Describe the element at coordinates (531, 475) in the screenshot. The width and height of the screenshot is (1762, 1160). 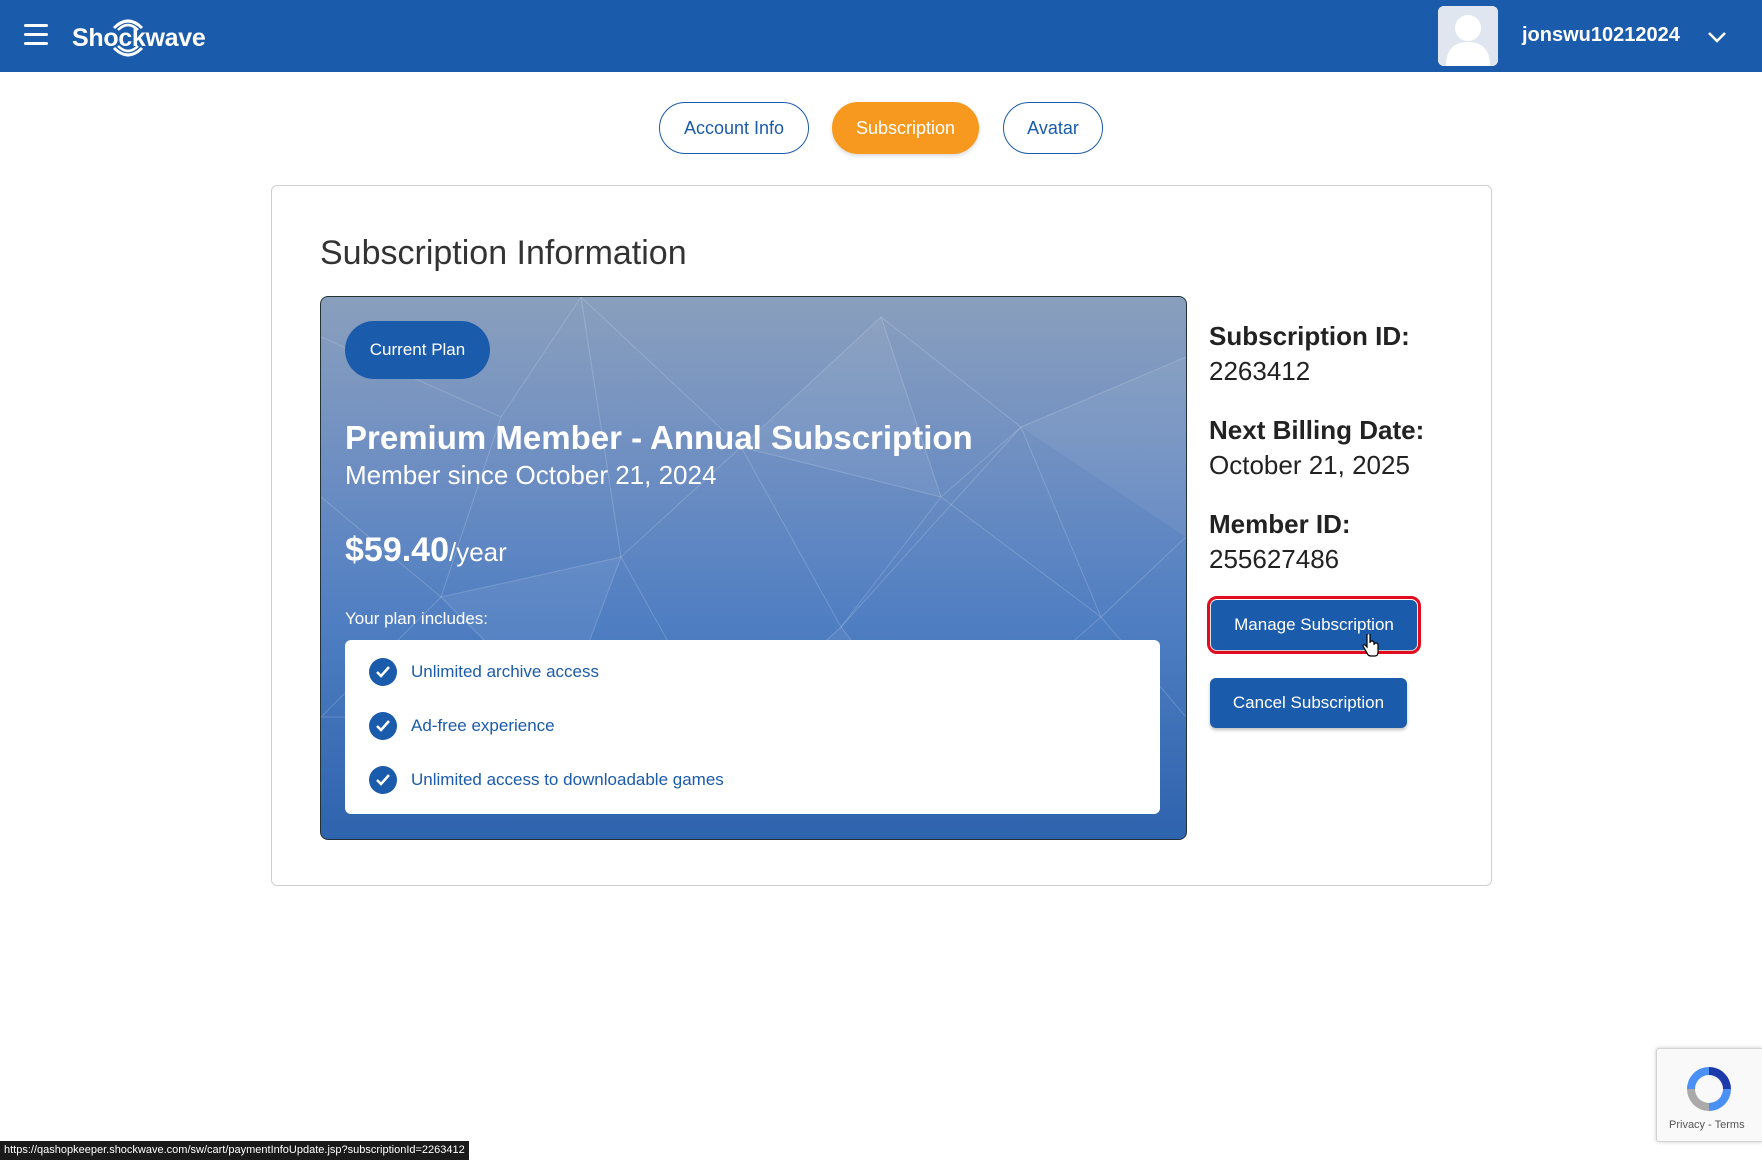
I see `member-since: Member since October 21, 2024` at that location.